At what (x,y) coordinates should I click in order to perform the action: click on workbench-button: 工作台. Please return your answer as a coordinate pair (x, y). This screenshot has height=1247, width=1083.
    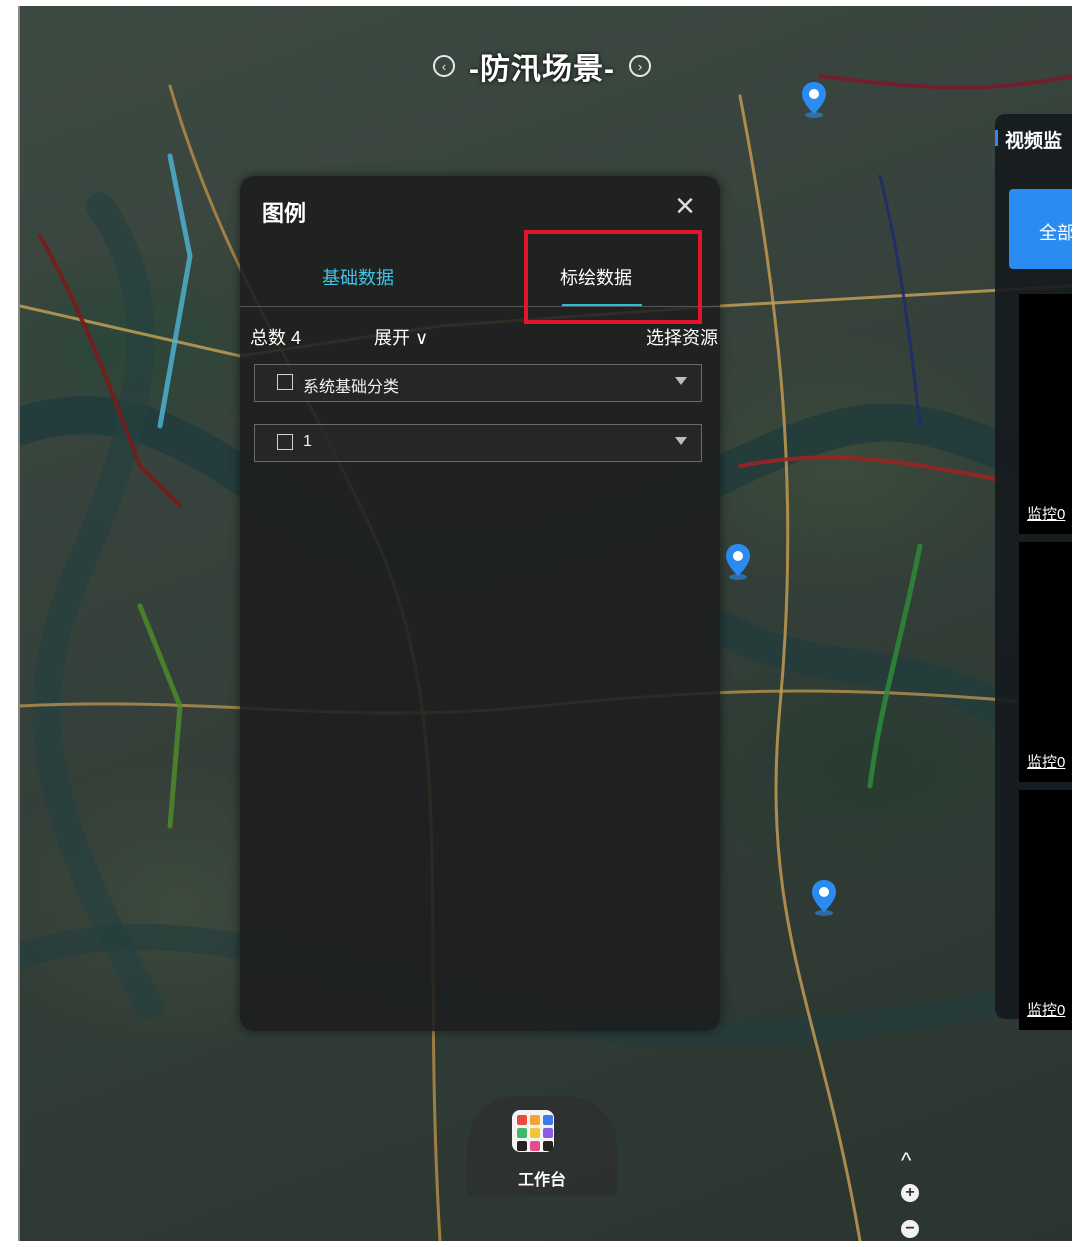
    Looking at the image, I should click on (542, 1146).